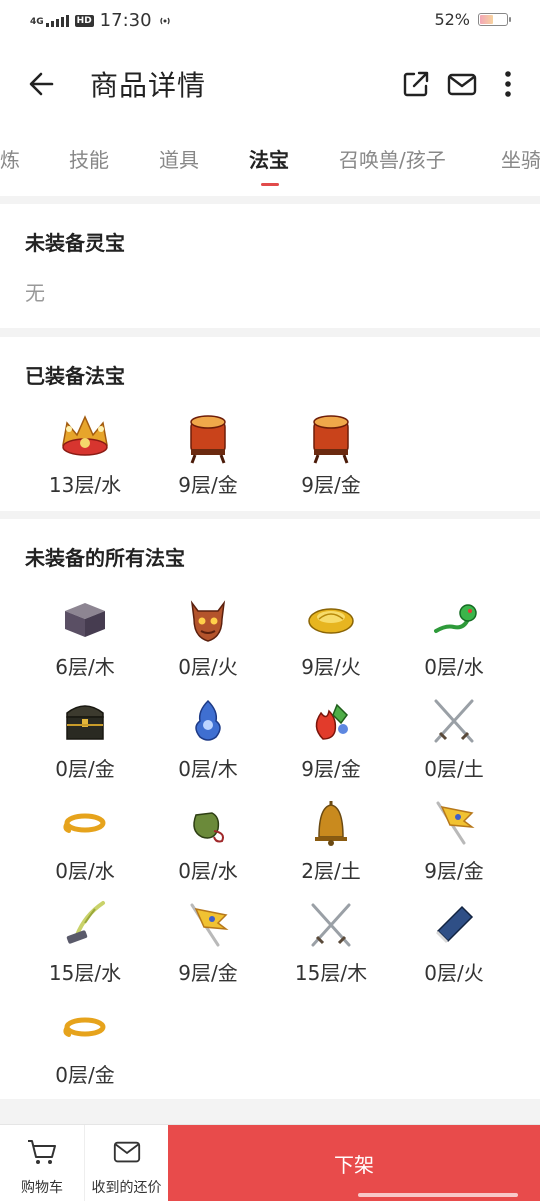 This screenshot has height=1201, width=540. Describe the element at coordinates (508, 84) in the screenshot. I see `more-options-icon` at that location.